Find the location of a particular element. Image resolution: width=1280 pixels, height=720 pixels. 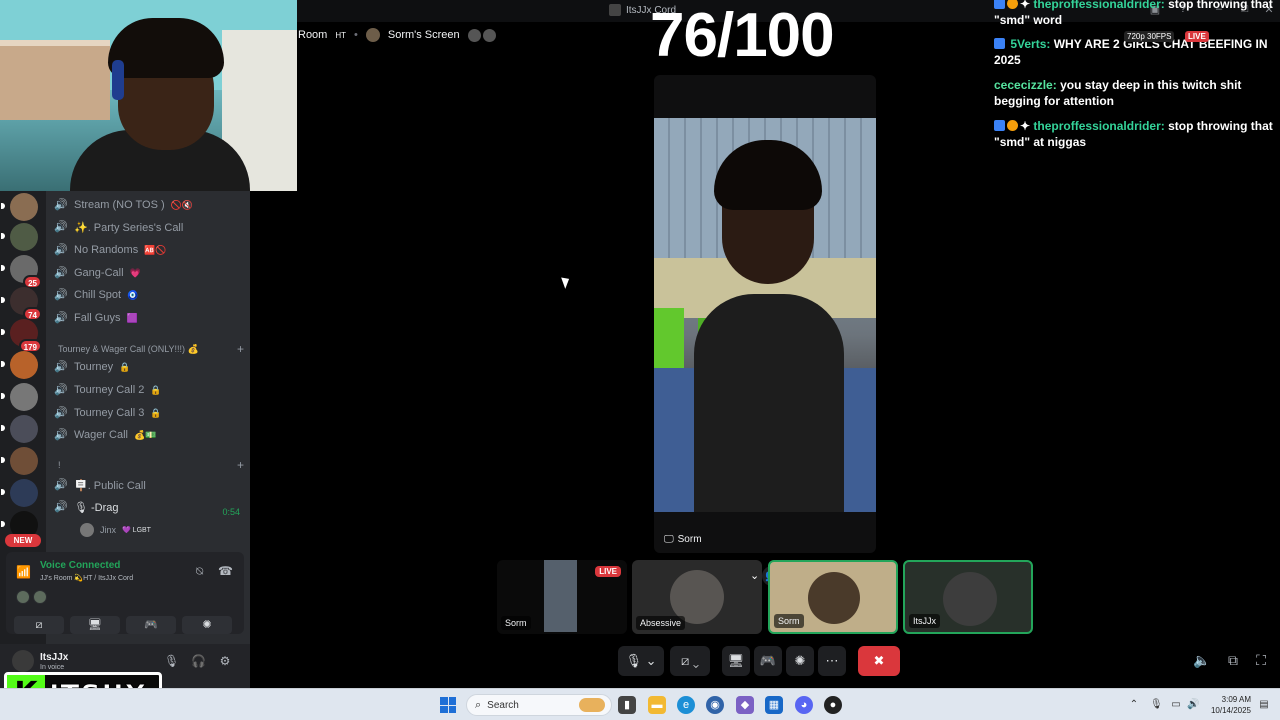

server-icon: 25 is located at coordinates (21, 272).